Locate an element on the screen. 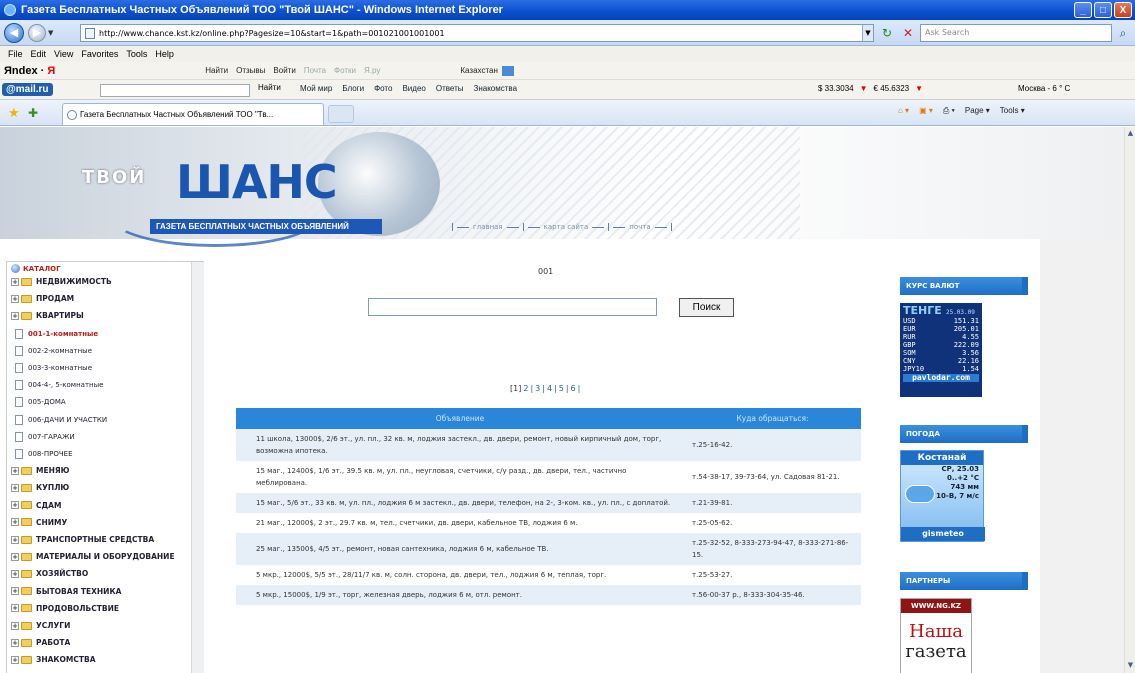 This screenshot has width=1135, height=673. scroll-down-icon: ▼ is located at coordinates (1130, 666).